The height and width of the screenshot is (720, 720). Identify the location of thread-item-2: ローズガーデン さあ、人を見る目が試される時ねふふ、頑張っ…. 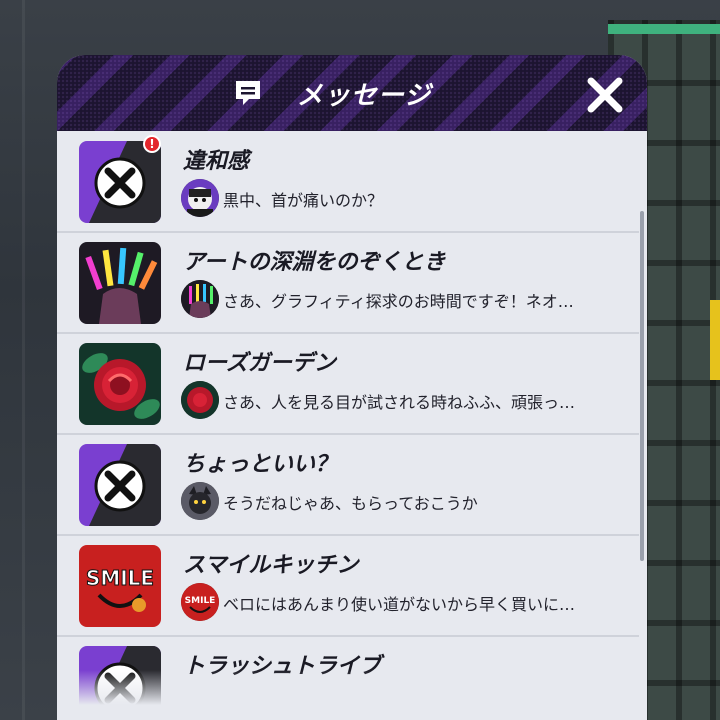
(348, 384).